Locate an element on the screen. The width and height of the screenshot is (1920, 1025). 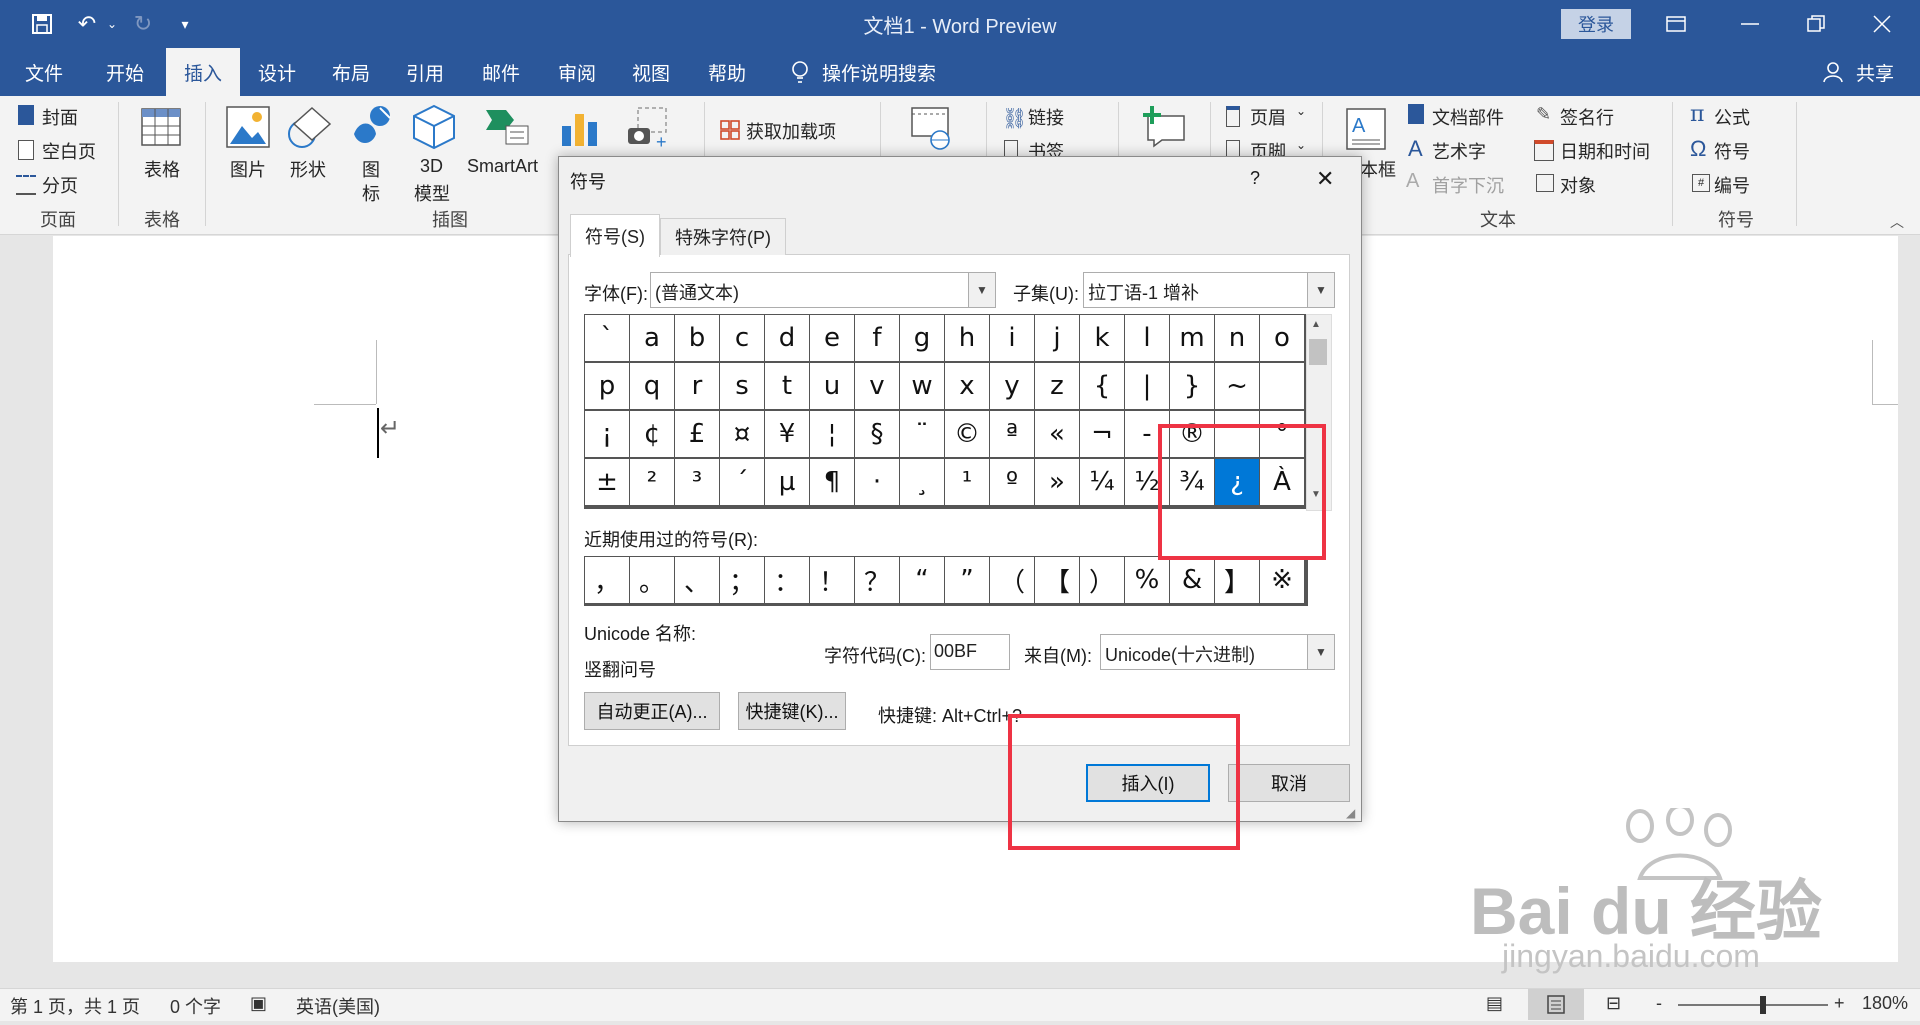
symbol-cell: © is located at coordinates (967, 434).